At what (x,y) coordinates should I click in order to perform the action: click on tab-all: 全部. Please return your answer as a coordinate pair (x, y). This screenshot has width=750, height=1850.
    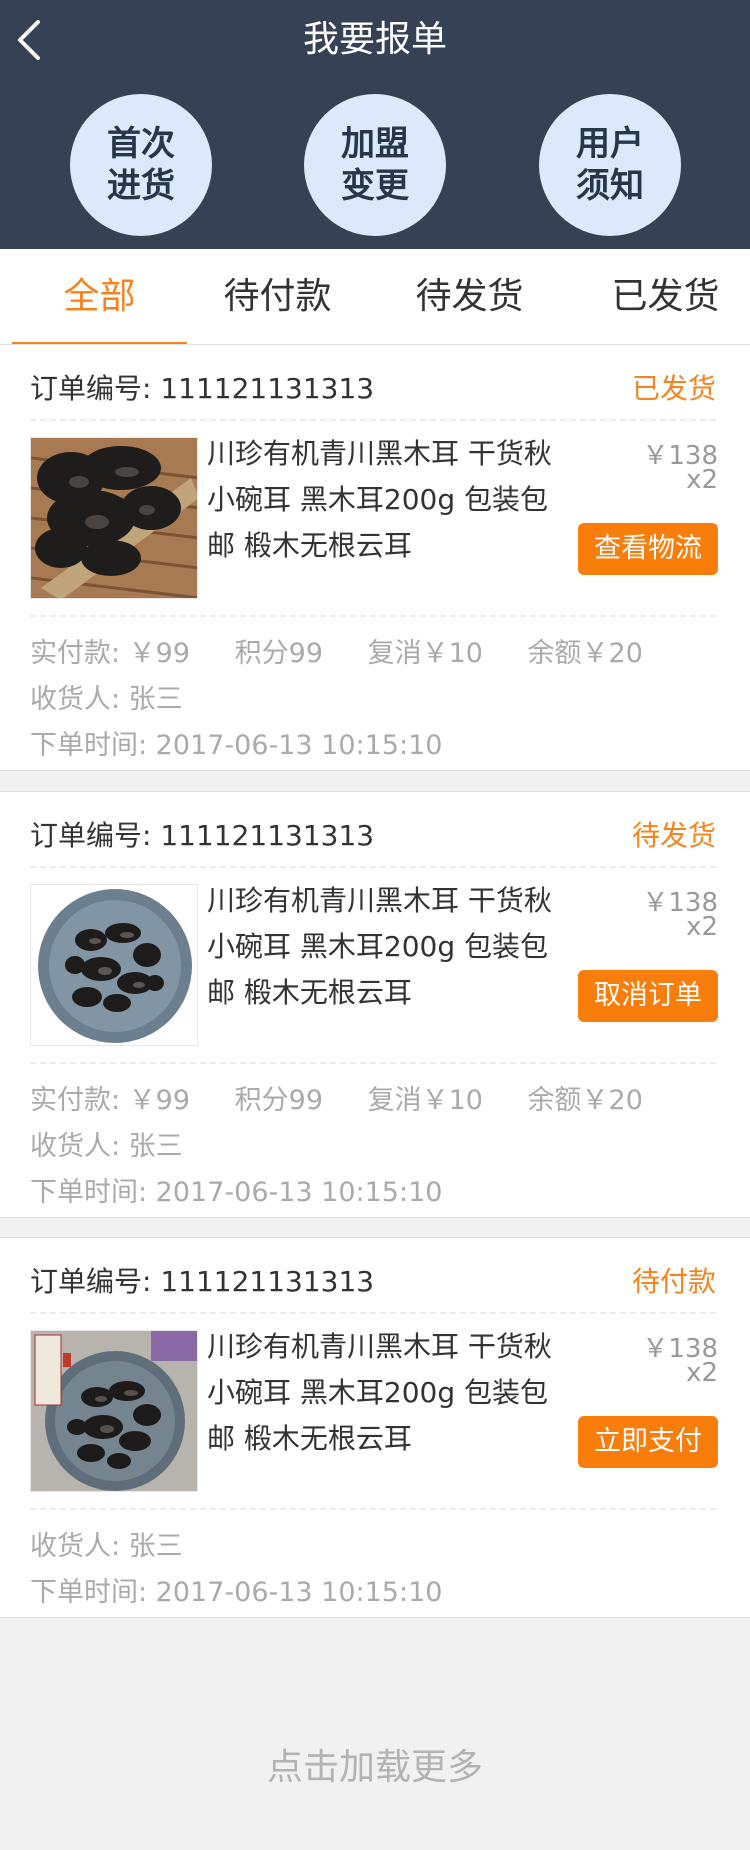
    Looking at the image, I should click on (99, 297).